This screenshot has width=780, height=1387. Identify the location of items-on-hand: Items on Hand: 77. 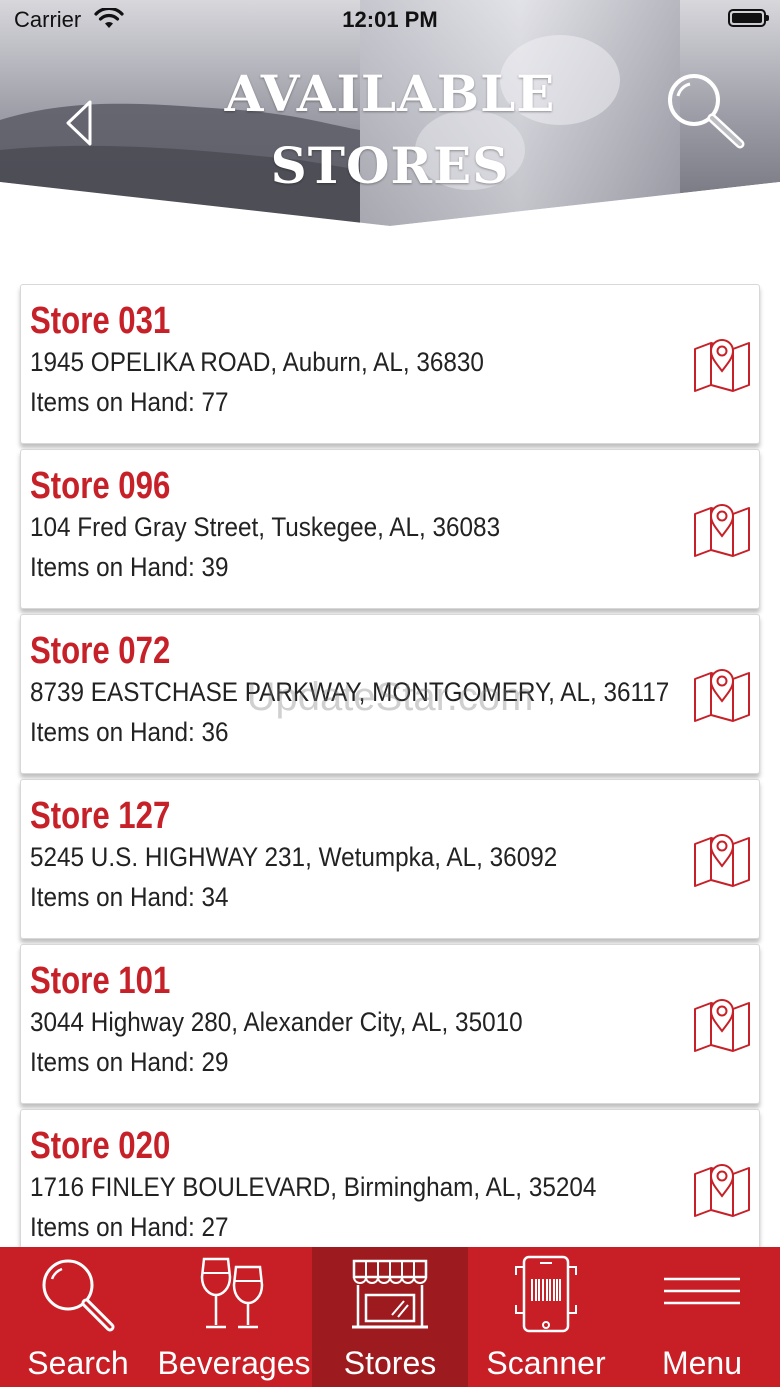
(129, 402).